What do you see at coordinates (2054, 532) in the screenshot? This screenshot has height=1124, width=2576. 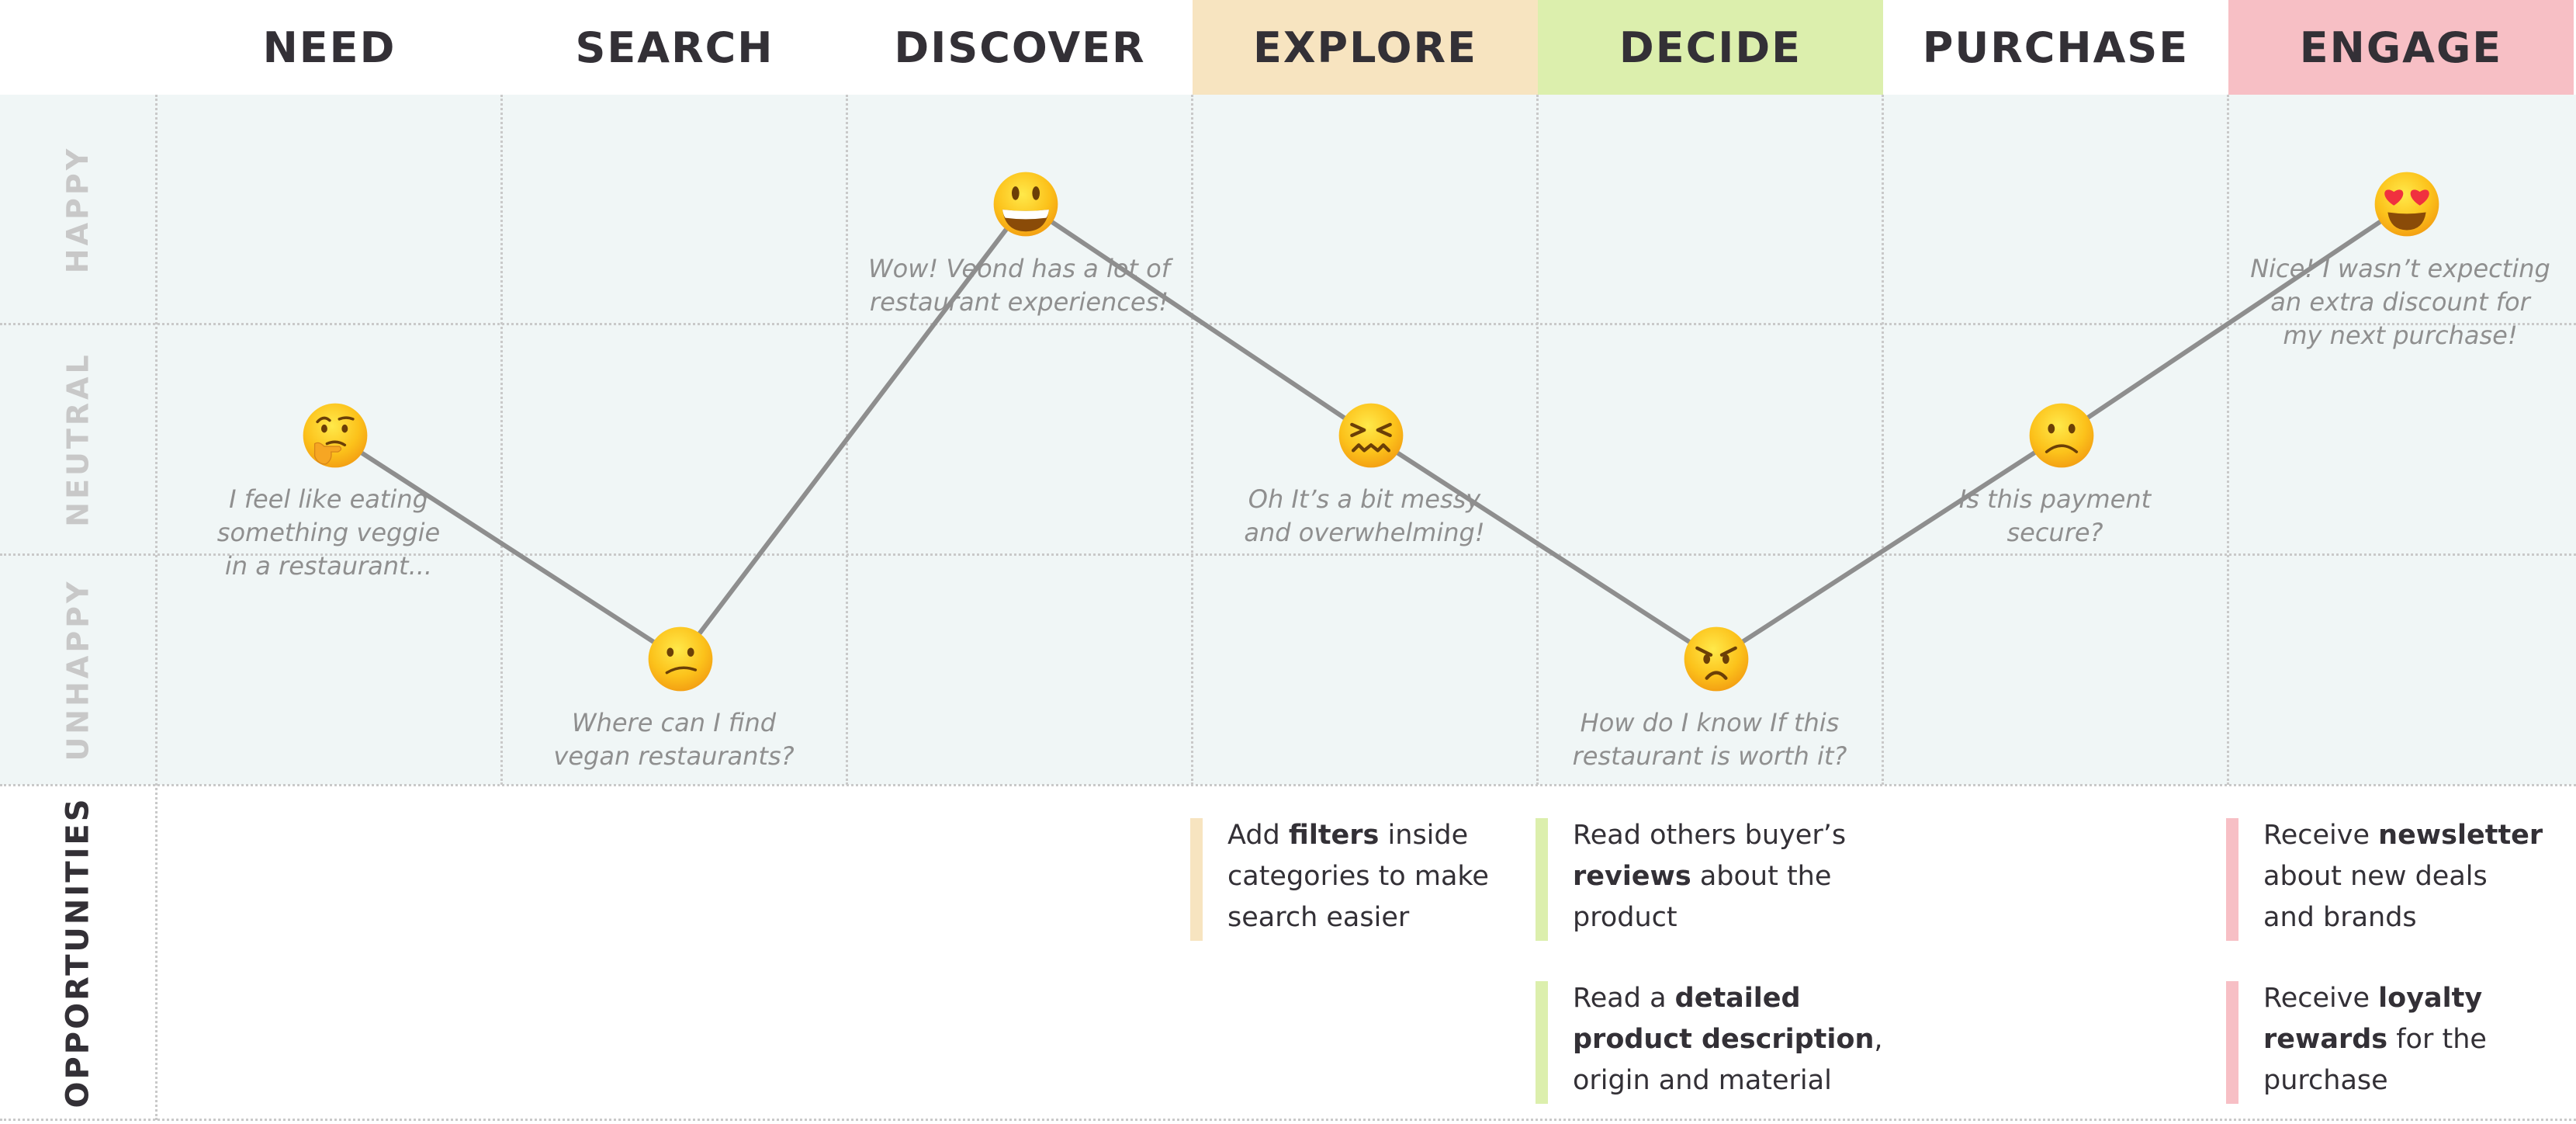 I see `quote-line: secure?` at bounding box center [2054, 532].